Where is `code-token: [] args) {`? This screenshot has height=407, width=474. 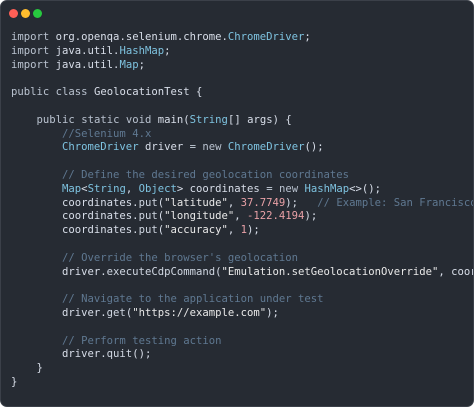 code-token: [] args) { is located at coordinates (259, 119).